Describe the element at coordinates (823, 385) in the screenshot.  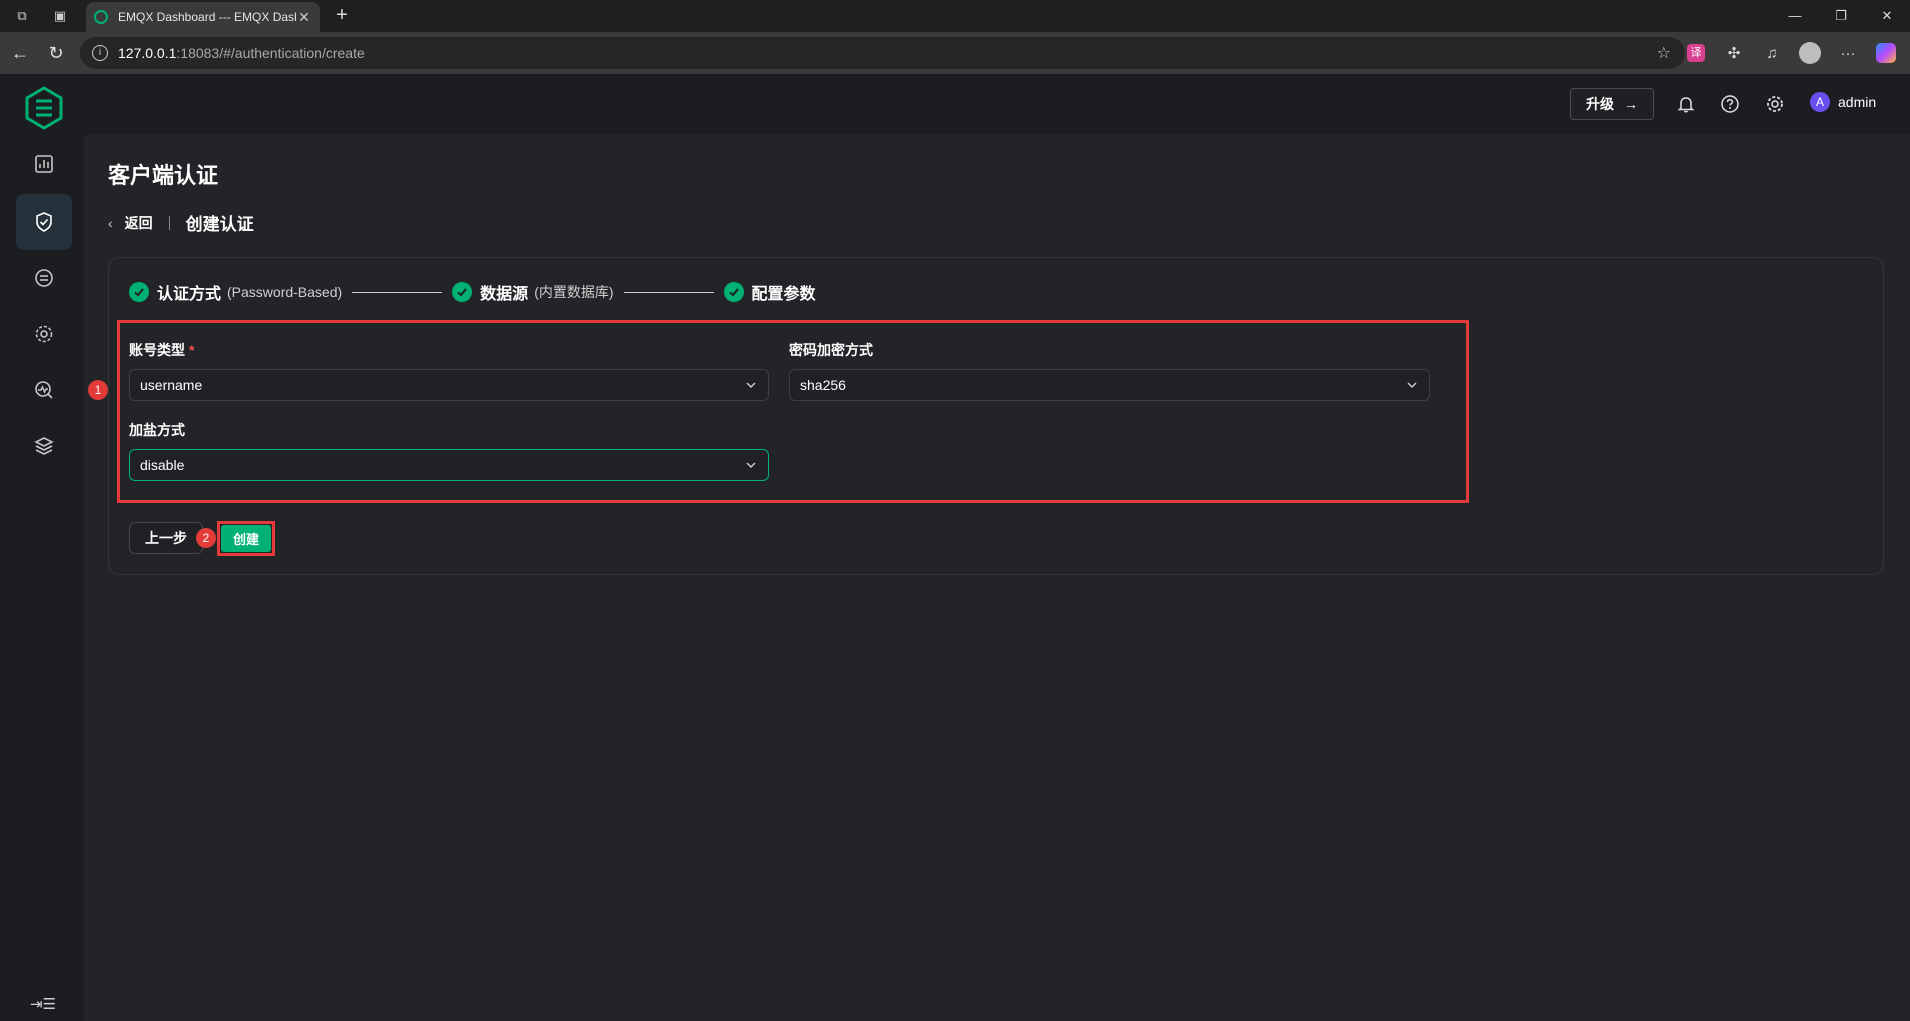
I see `password-hash-value: sha256` at that location.